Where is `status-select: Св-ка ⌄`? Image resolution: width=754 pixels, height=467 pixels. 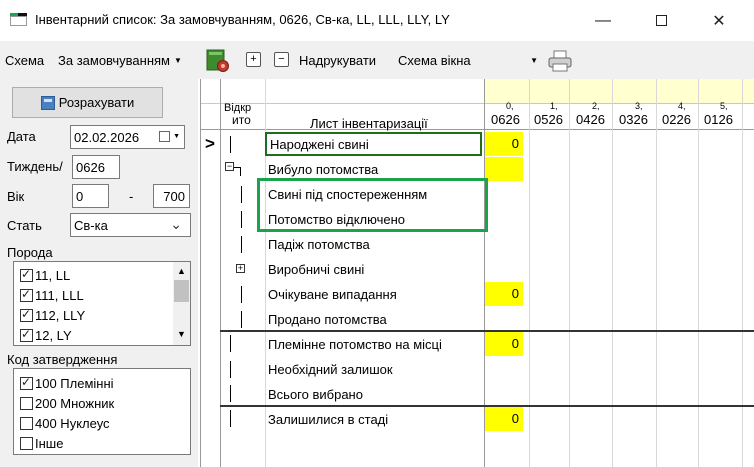 status-select: Св-ка ⌄ is located at coordinates (130, 225).